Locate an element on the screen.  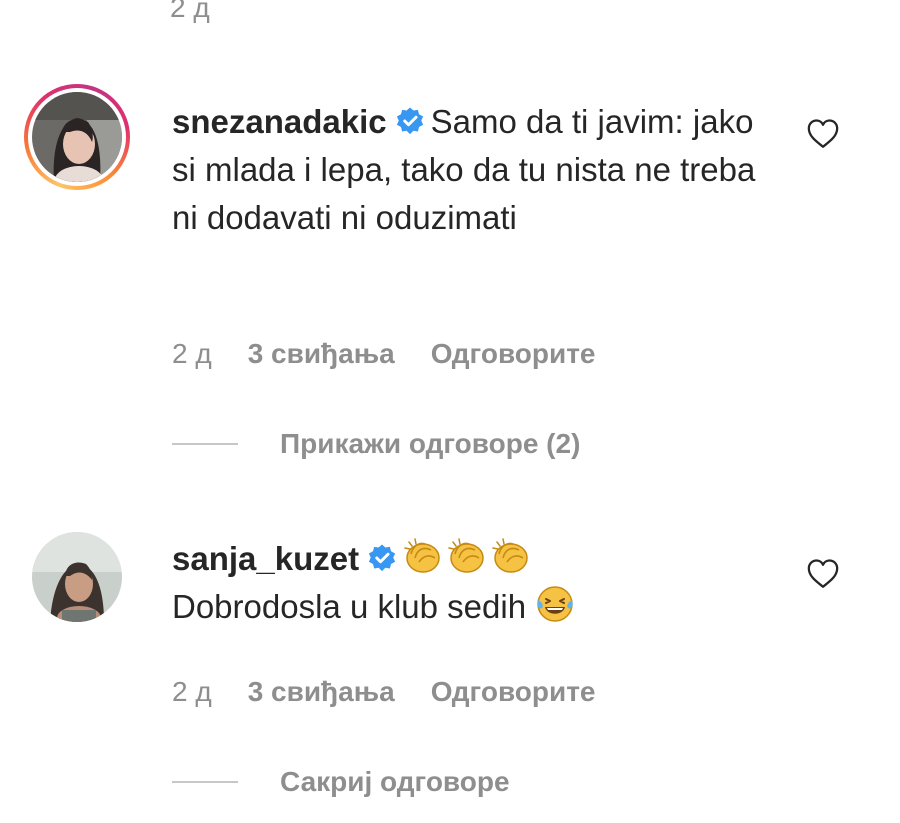
replies-toggle-label: Сакриј одговоре is located at coordinates (395, 781).